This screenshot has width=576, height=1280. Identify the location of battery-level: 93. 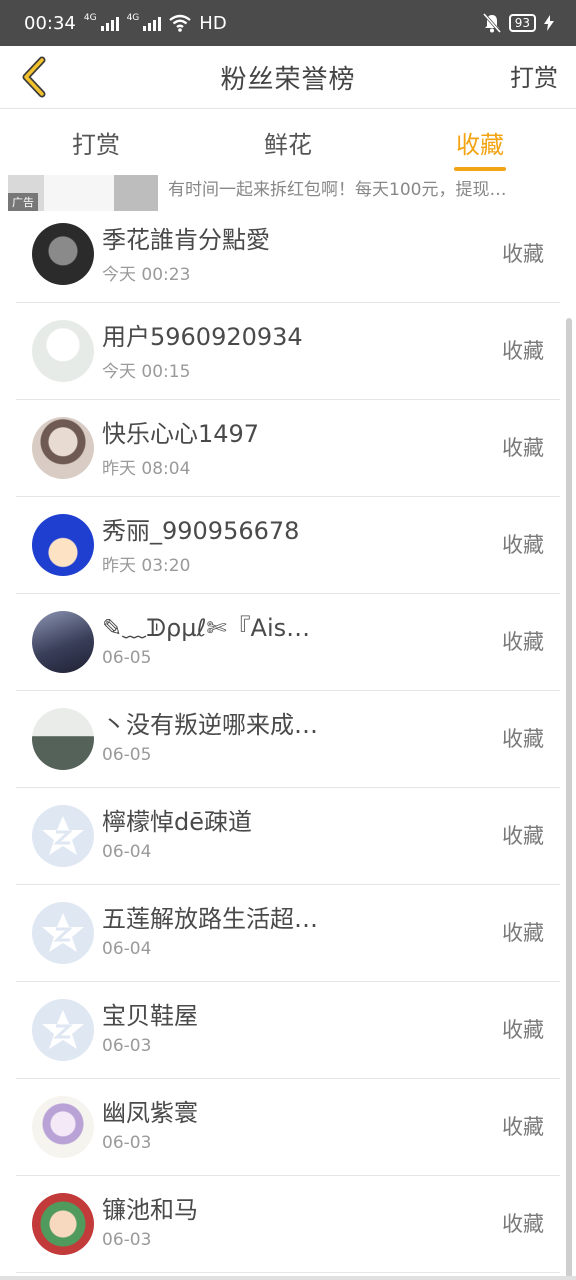
(522, 23).